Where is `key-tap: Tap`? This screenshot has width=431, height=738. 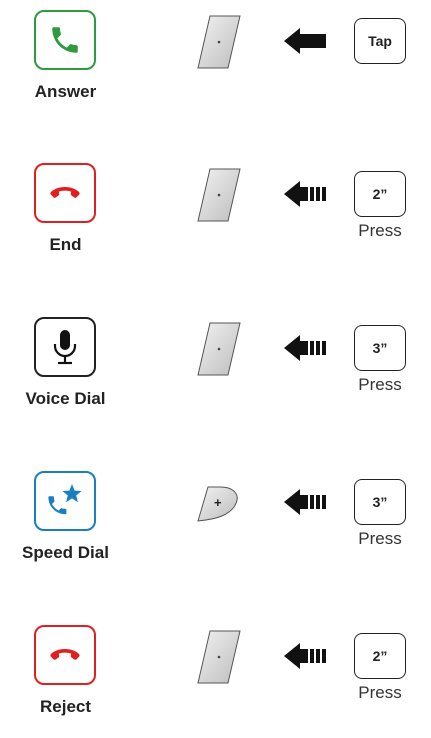
key-tap: Tap is located at coordinates (380, 41).